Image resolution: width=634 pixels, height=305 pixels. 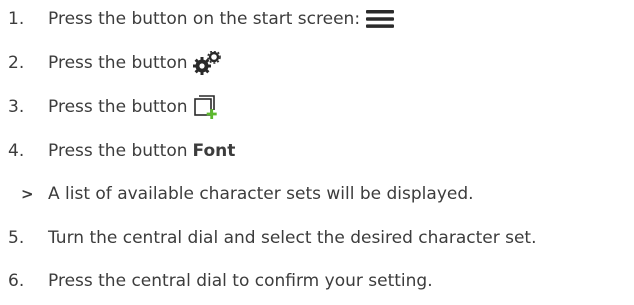 What do you see at coordinates (16, 151) in the screenshot?
I see `step-number: 4.` at bounding box center [16, 151].